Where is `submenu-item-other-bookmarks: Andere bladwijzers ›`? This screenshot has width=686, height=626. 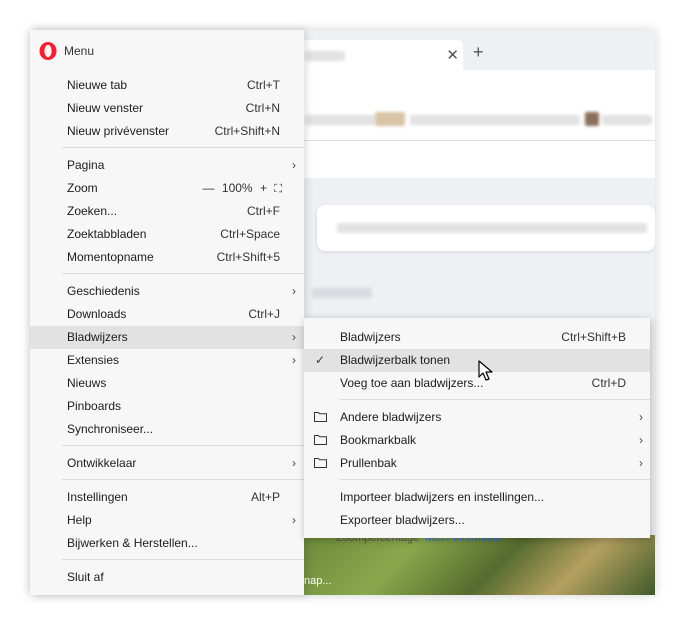 submenu-item-other-bookmarks: Andere bladwijzers › is located at coordinates (477, 417).